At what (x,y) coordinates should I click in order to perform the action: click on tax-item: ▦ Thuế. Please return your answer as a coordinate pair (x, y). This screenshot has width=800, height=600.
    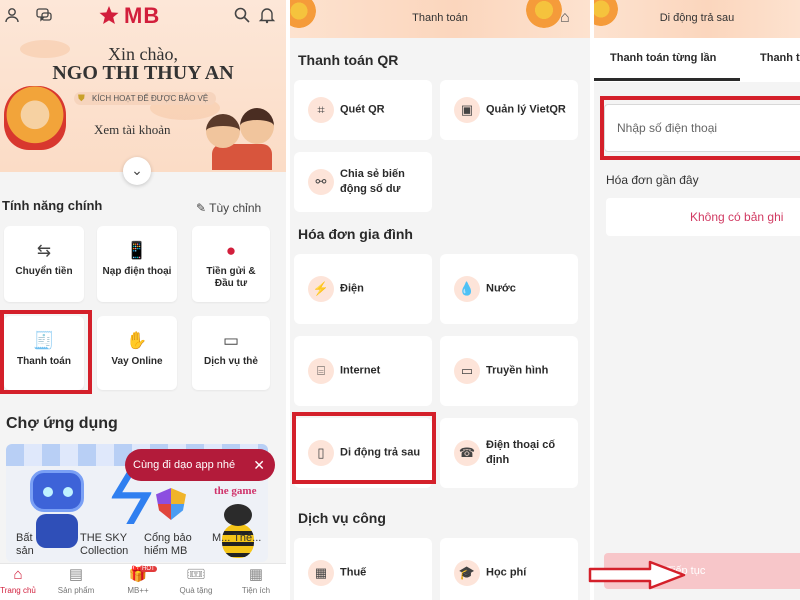
    Looking at the image, I should click on (363, 569).